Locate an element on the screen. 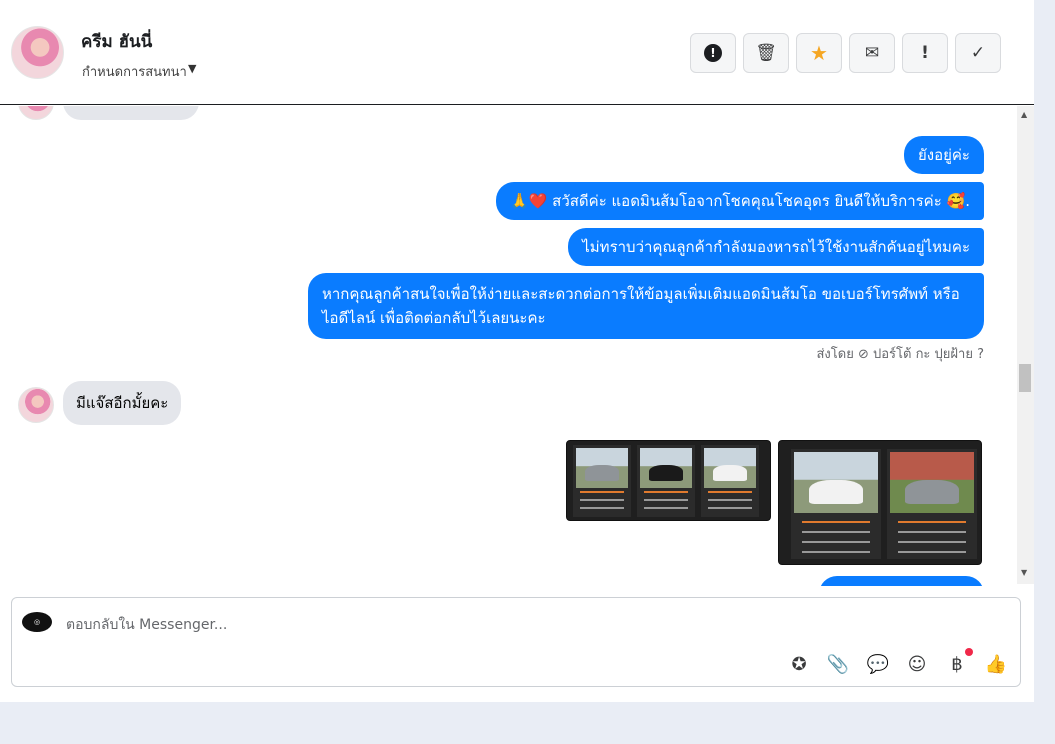 This screenshot has width=1055, height=744. sent-by-label: ส่งโดย ⊘ ปอร์โต้ กะ ปุยฝ้าย ? is located at coordinates (900, 354).